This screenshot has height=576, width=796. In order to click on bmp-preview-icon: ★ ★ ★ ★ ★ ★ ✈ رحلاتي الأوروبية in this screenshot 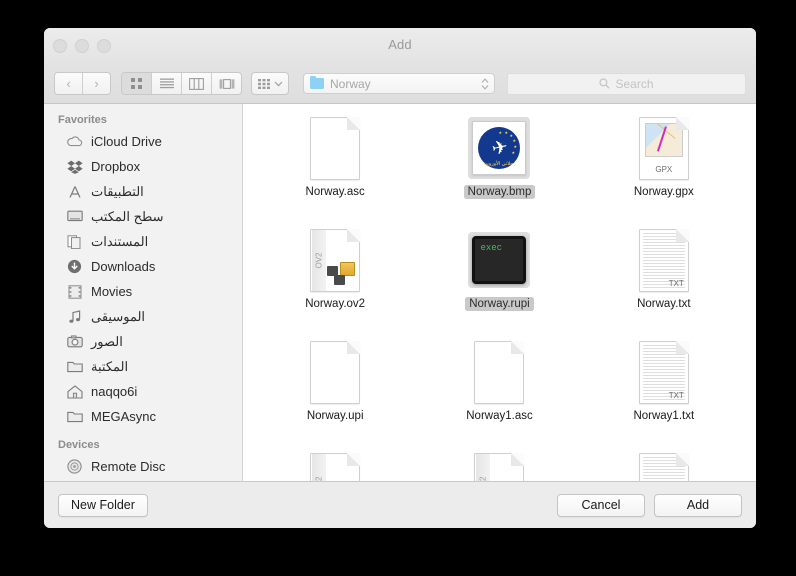, I will do `click(499, 148)`.